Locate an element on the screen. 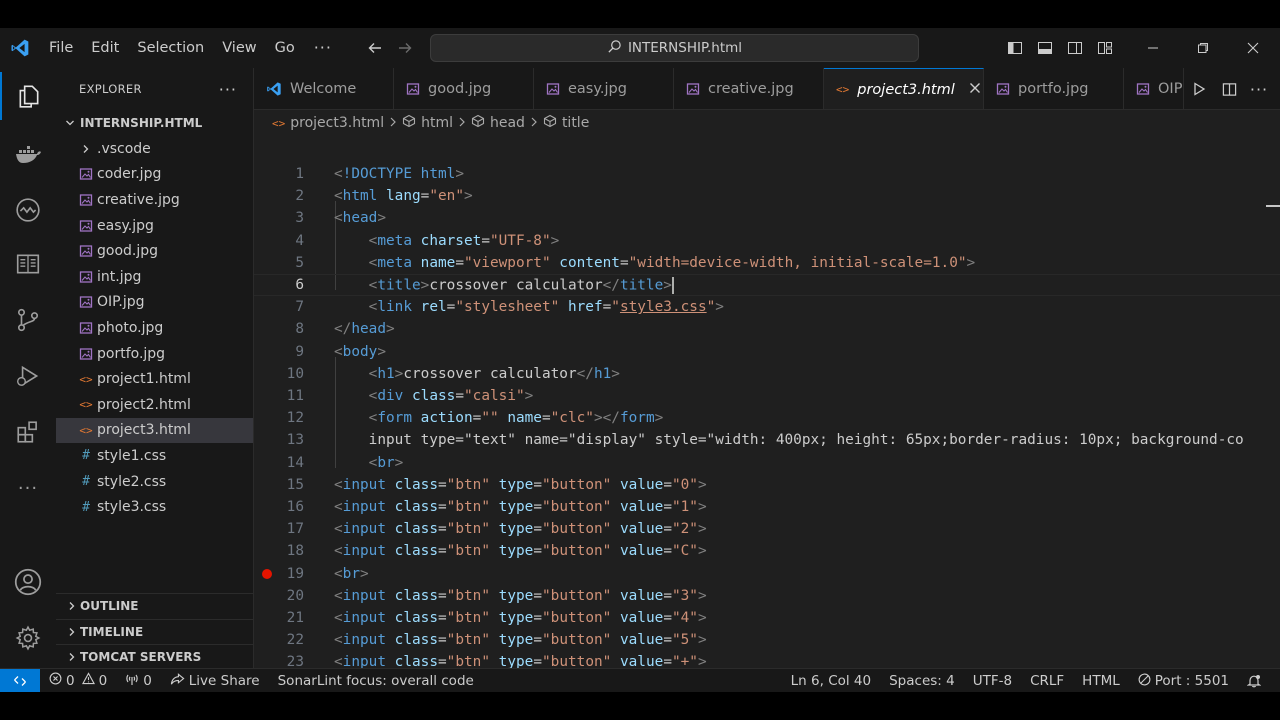  indentation: Spaces: 4 is located at coordinates (922, 681).